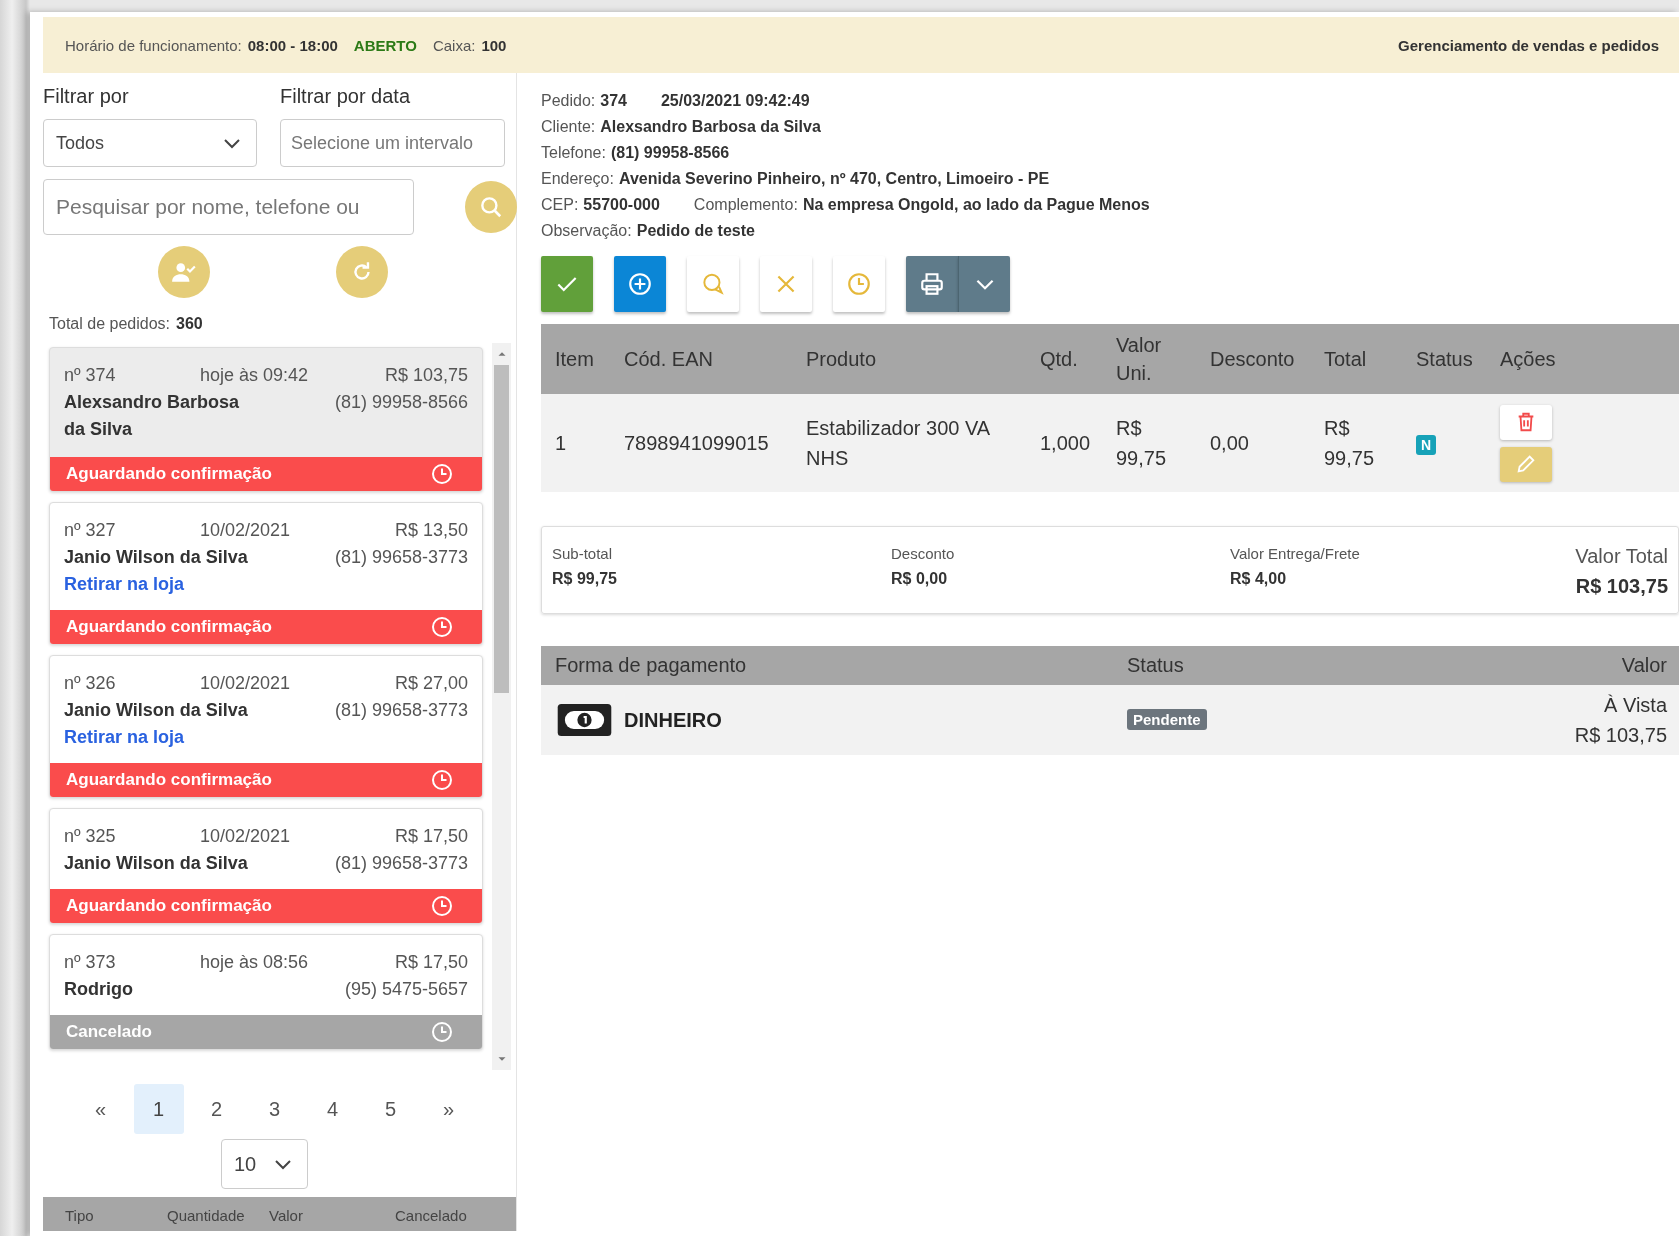 The width and height of the screenshot is (1679, 1236). What do you see at coordinates (425, 375) in the screenshot?
I see `order-price: R$ 103,75` at bounding box center [425, 375].